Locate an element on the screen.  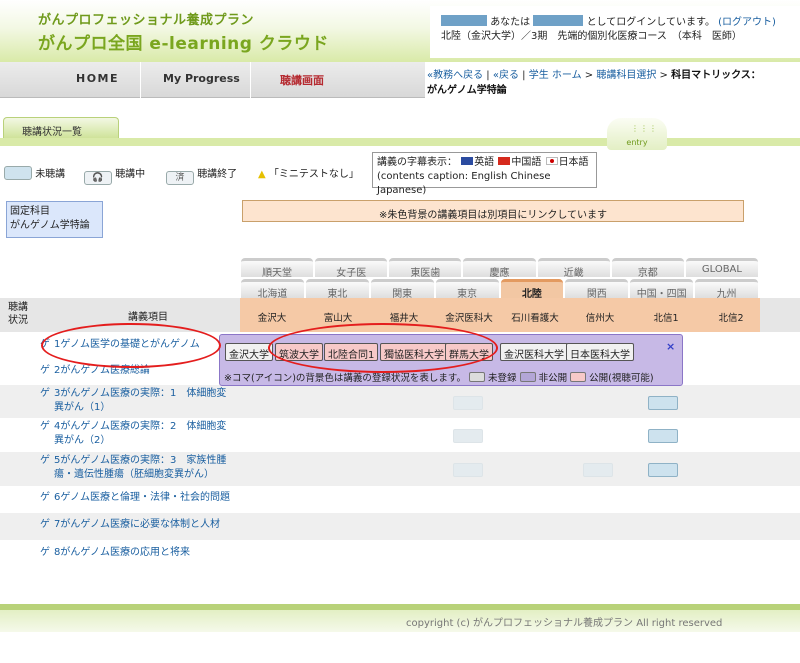
university-column-header: 北信1 is located at coordinates (666, 318).